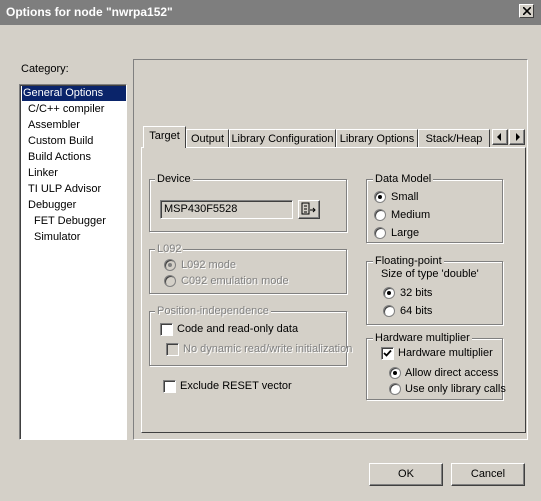 The image size is (541, 501). I want to click on allow-direct-access-label: Allow direct access, so click(452, 373).